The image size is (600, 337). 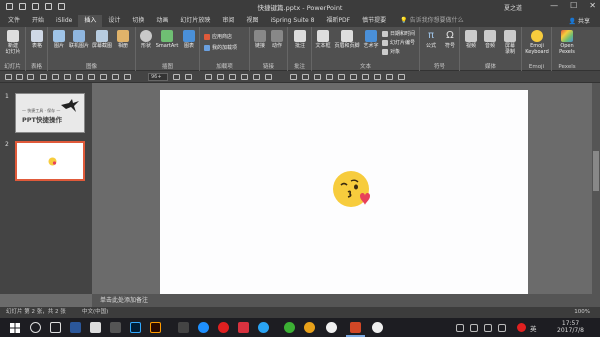 What do you see at coordinates (323, 39) in the screenshot?
I see `textbox-button: 文本框` at bounding box center [323, 39].